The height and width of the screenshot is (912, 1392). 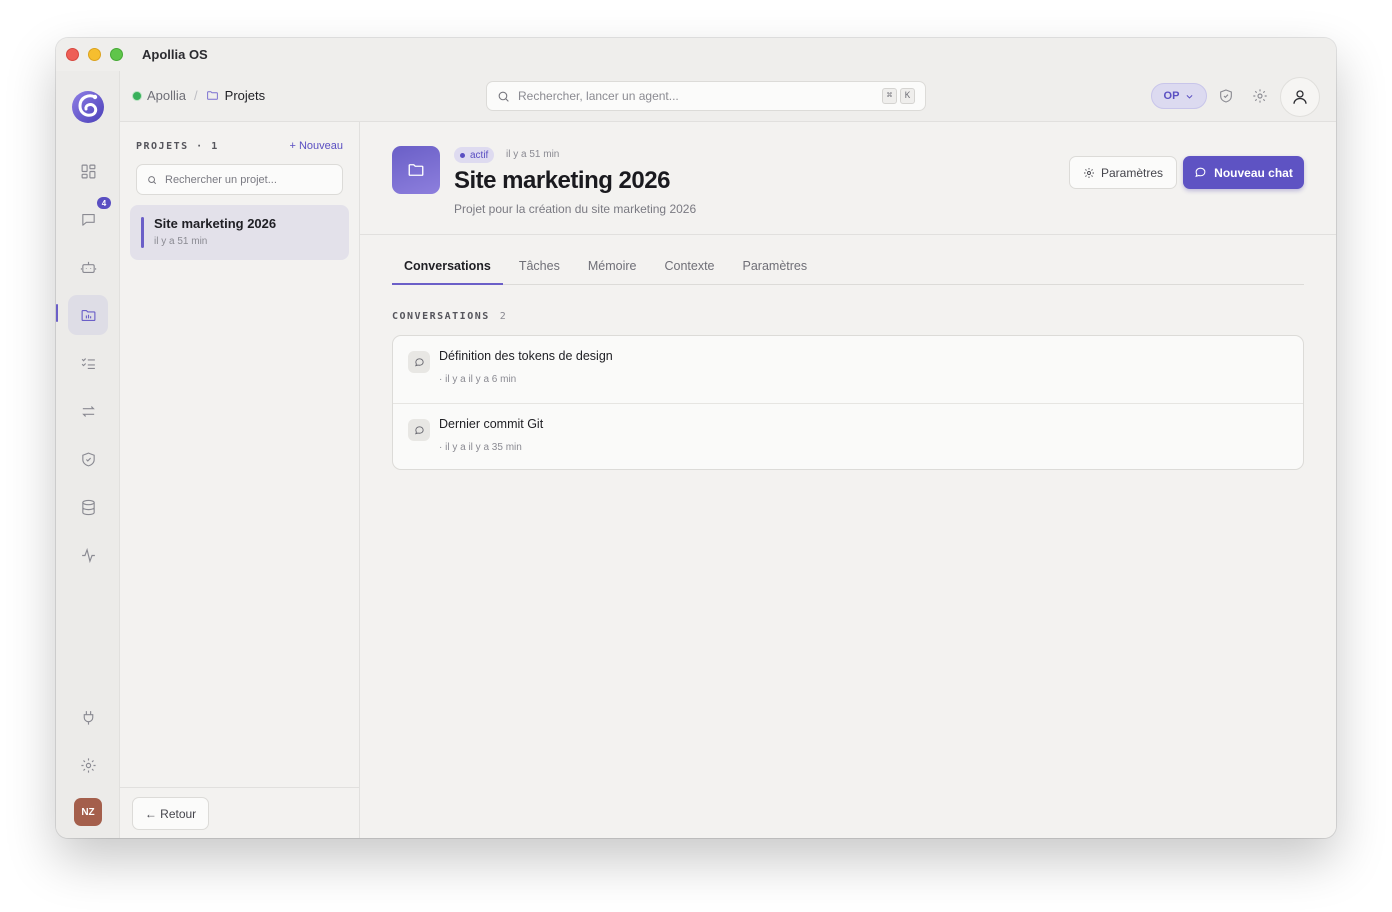 What do you see at coordinates (706, 96) in the screenshot?
I see `global-search-input: Rechercher, lancer un agent... ⌘ K` at bounding box center [706, 96].